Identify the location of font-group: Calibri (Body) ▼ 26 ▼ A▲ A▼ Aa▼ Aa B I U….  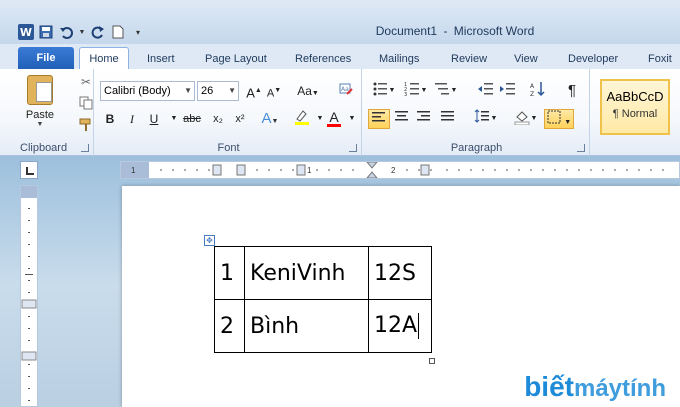
(229, 112).